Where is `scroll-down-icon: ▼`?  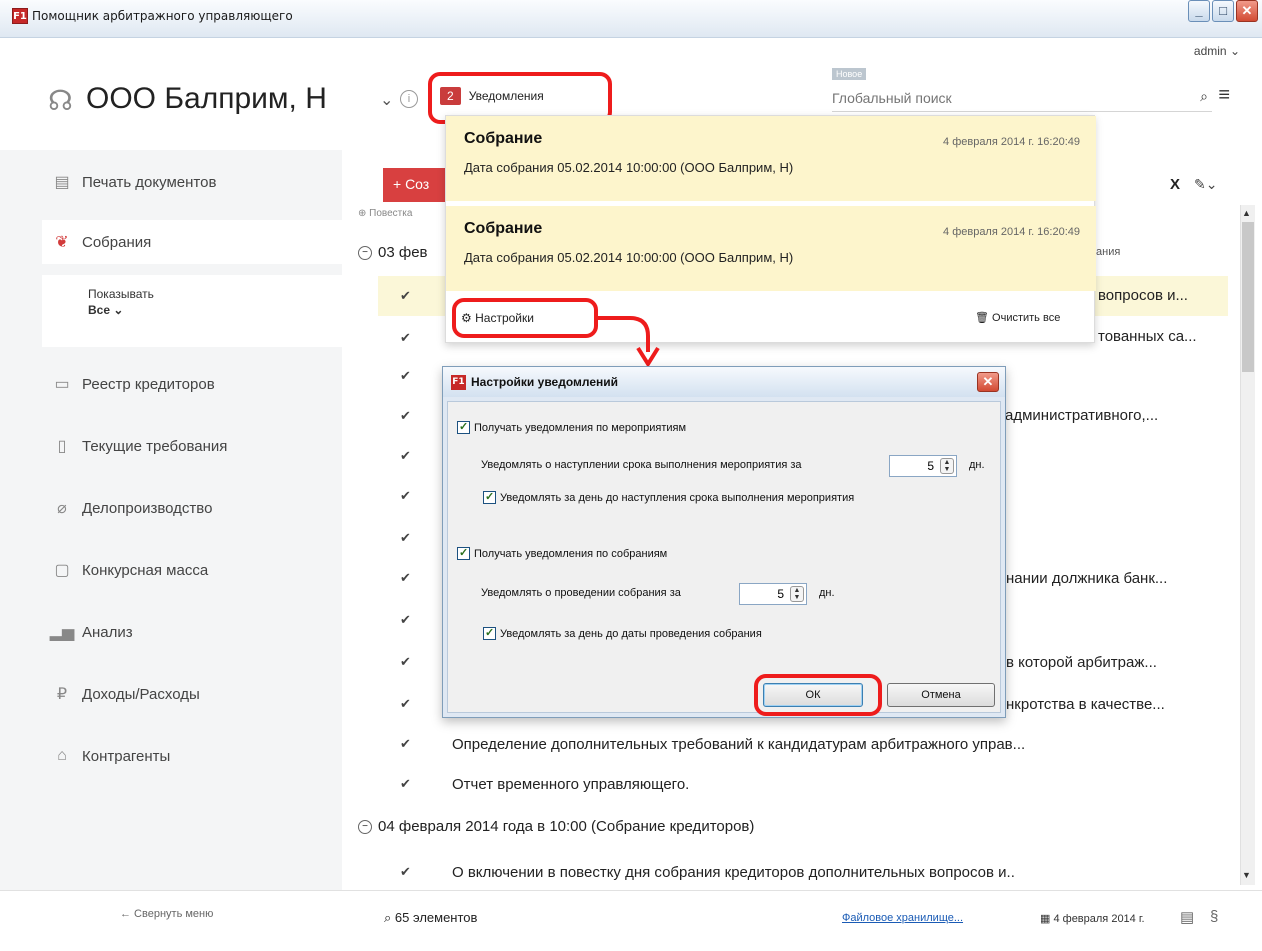
scroll-down-icon: ▼ is located at coordinates (1246, 875).